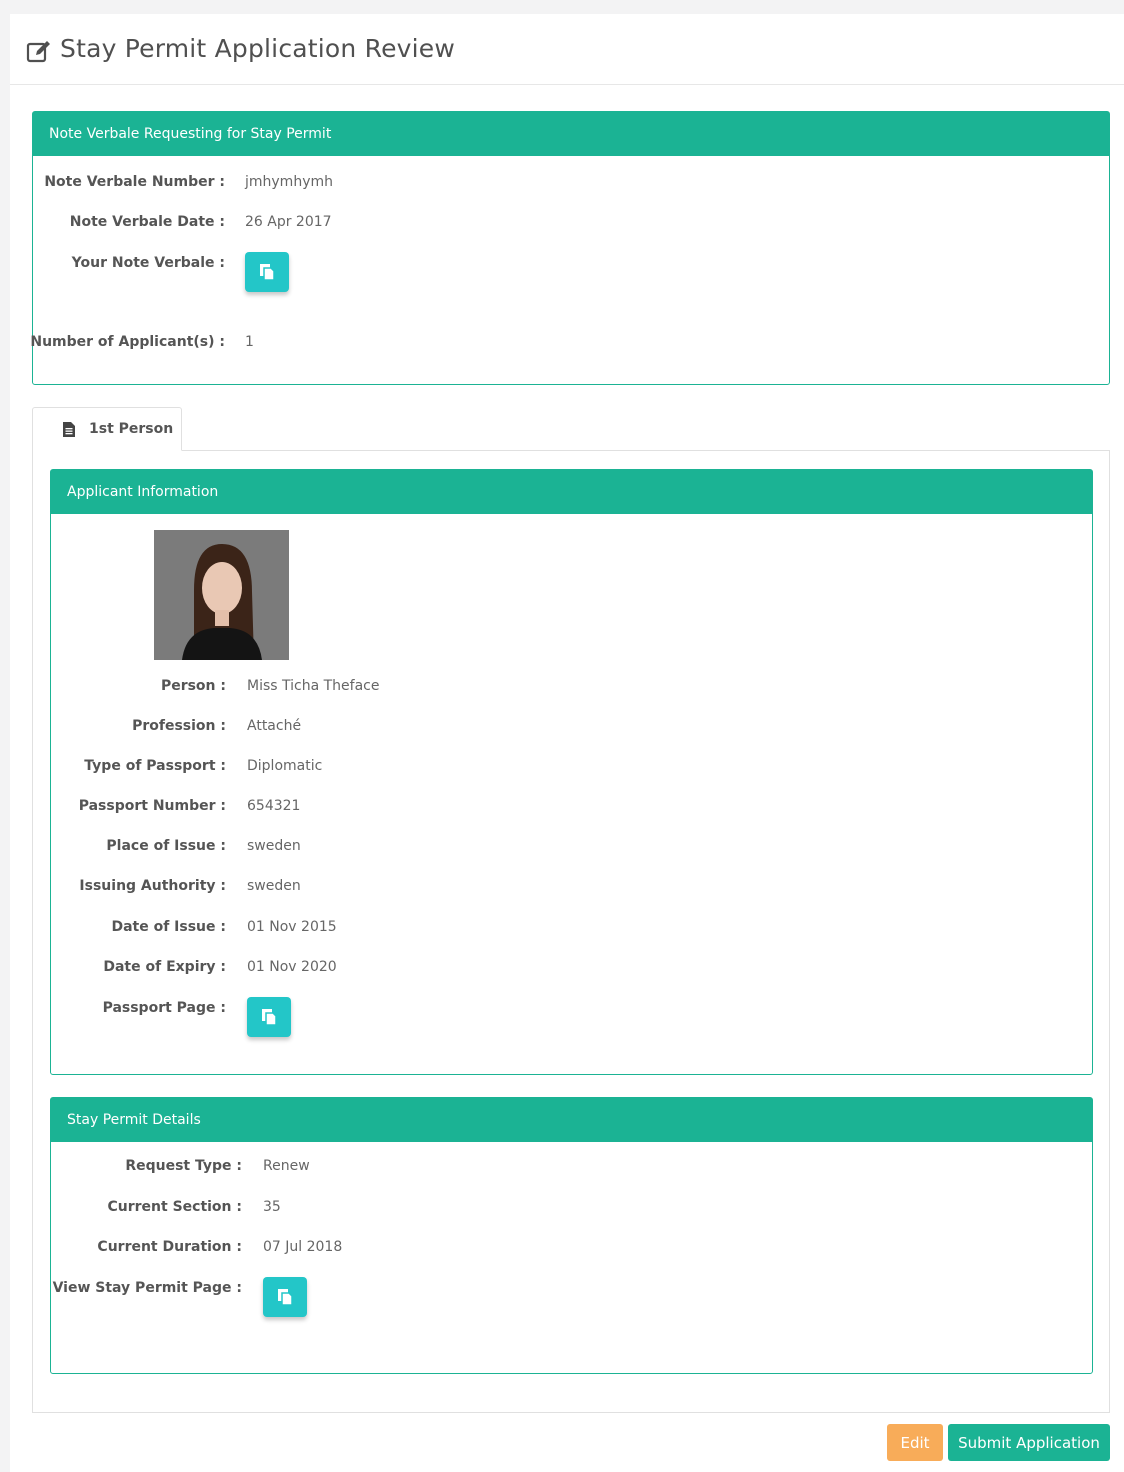 The image size is (1124, 1472). Describe the element at coordinates (183, 1166) in the screenshot. I see `request-type-label: Request Type :` at that location.